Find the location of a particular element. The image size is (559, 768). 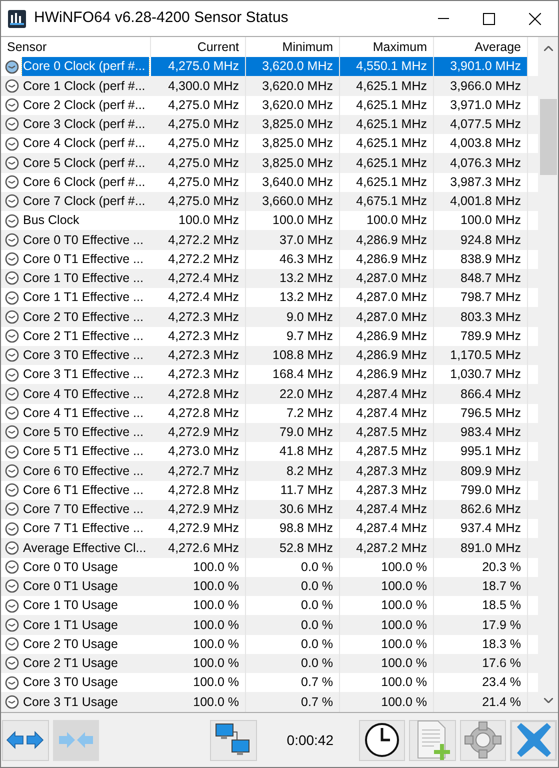

sensor-name: Core 1 T0 Usage is located at coordinates (70, 605).